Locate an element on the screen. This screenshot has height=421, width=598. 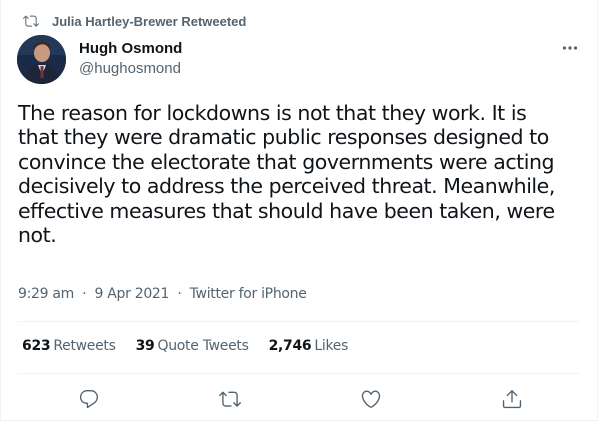
like-button is located at coordinates (371, 399).